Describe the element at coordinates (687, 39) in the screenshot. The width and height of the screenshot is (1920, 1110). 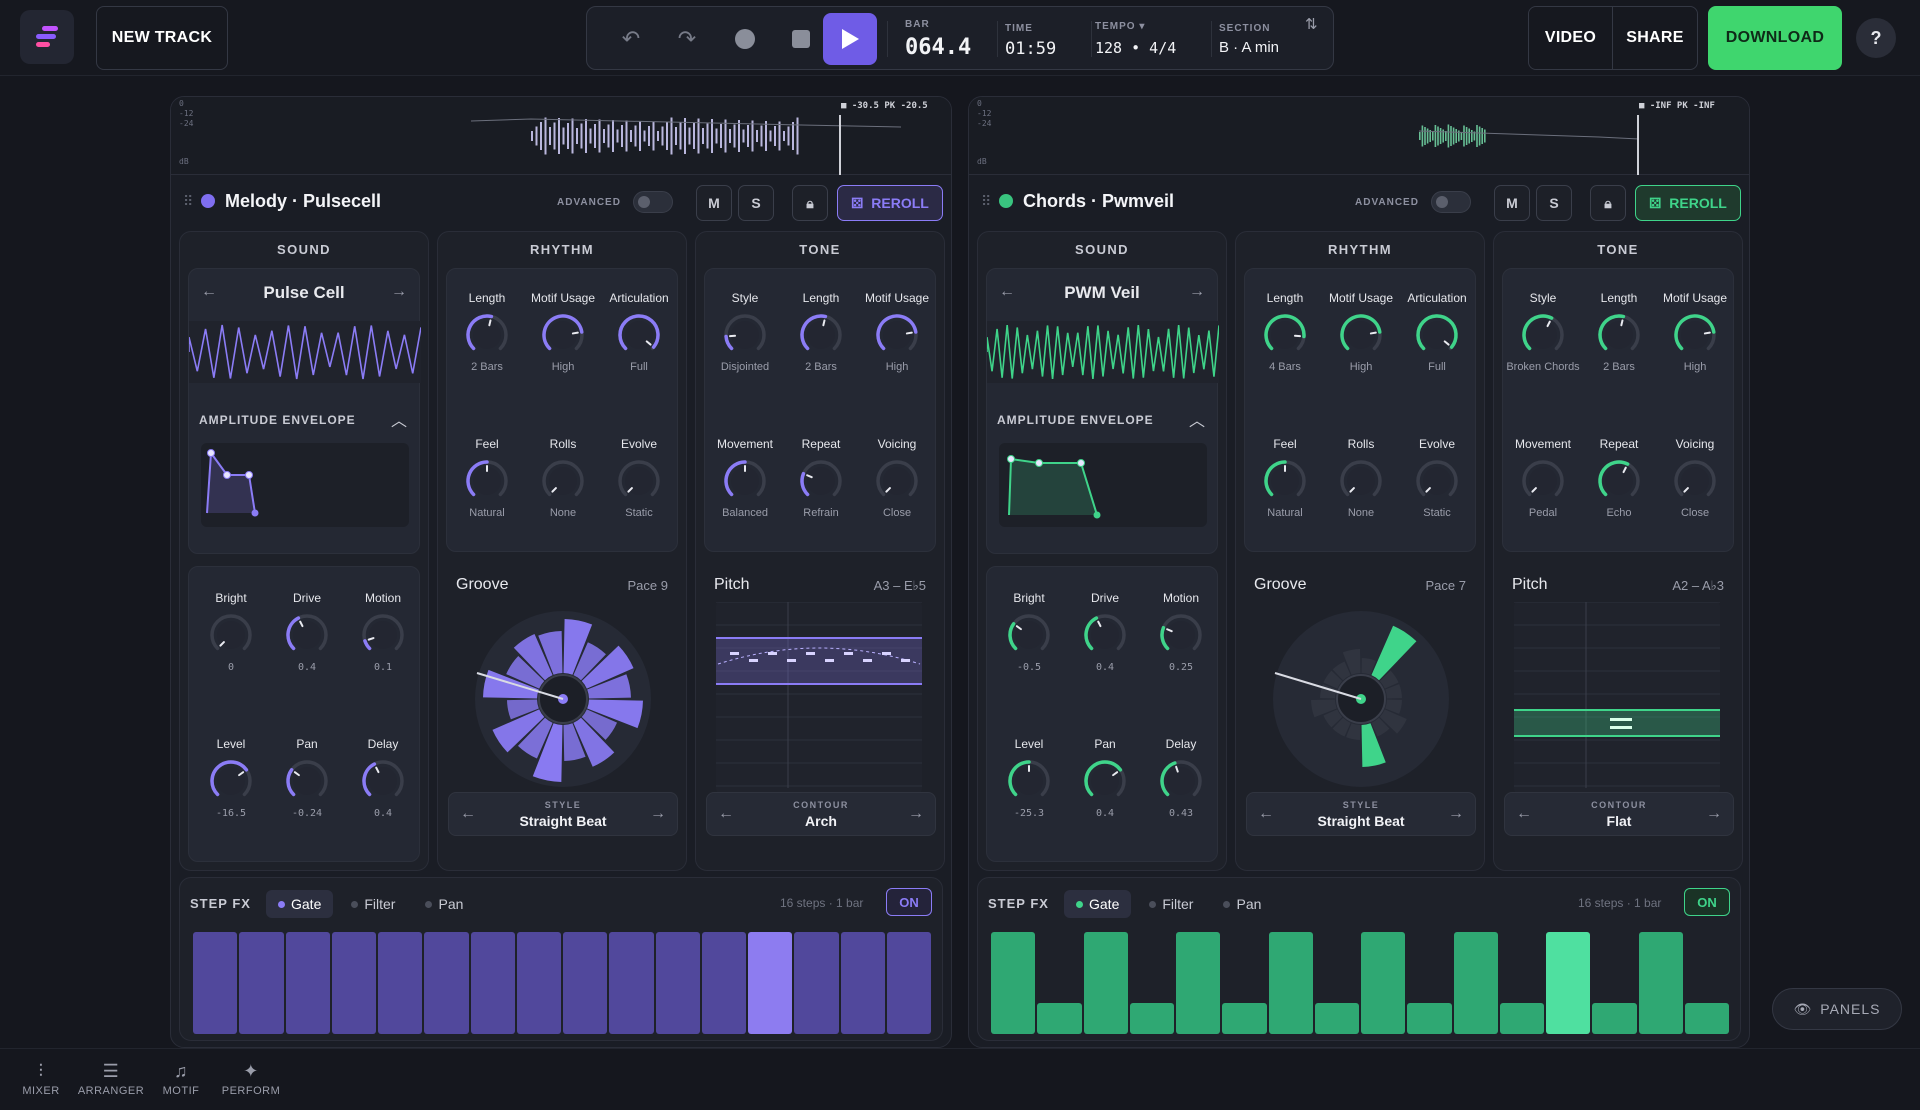
I see `redo-icon: ↷` at that location.